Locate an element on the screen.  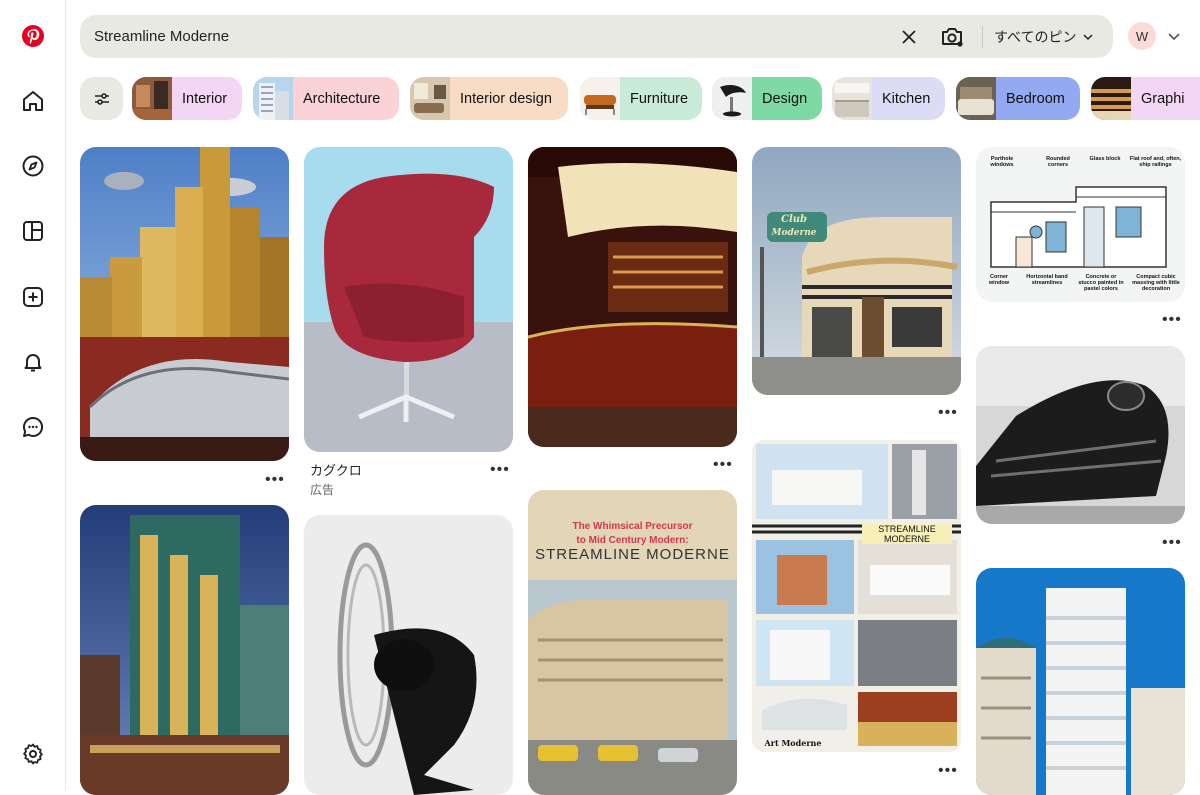
nav-boards is located at coordinates (33, 231).